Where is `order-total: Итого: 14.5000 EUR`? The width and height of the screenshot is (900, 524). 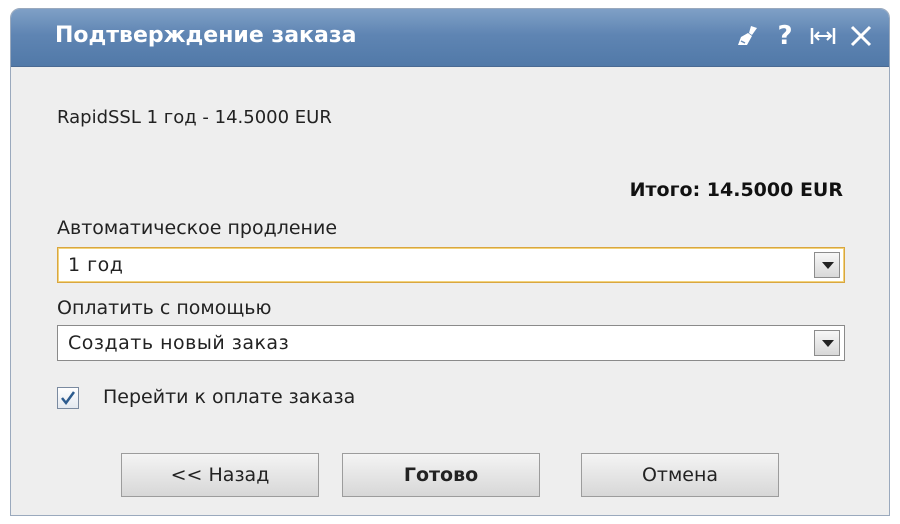
order-total: Итого: 14.5000 EUR is located at coordinates (736, 190).